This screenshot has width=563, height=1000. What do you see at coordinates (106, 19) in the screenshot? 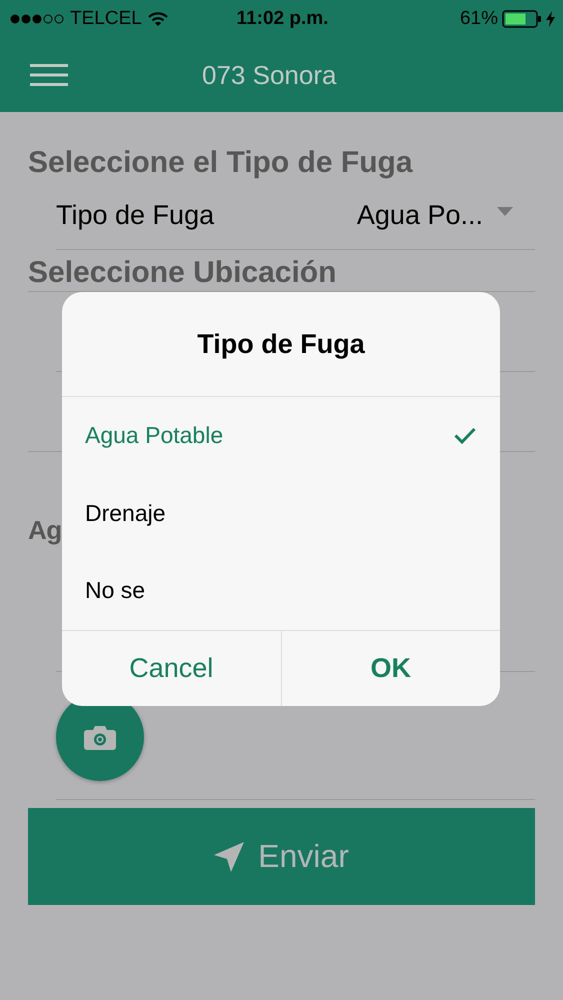
I see `carrier-name: TELCEL` at bounding box center [106, 19].